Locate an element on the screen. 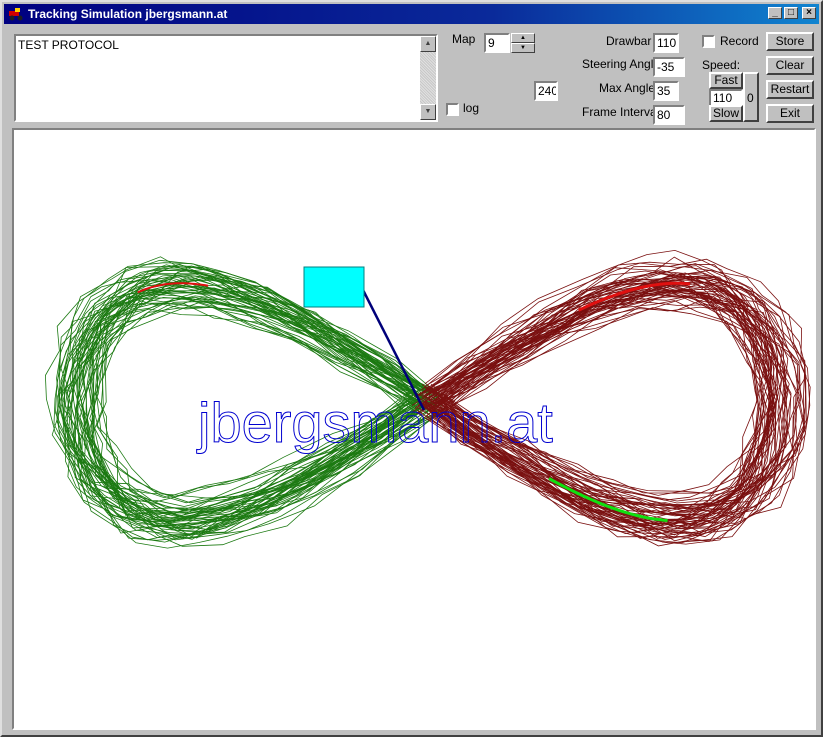 Image resolution: width=823 pixels, height=737 pixels. close-button: × is located at coordinates (809, 13).